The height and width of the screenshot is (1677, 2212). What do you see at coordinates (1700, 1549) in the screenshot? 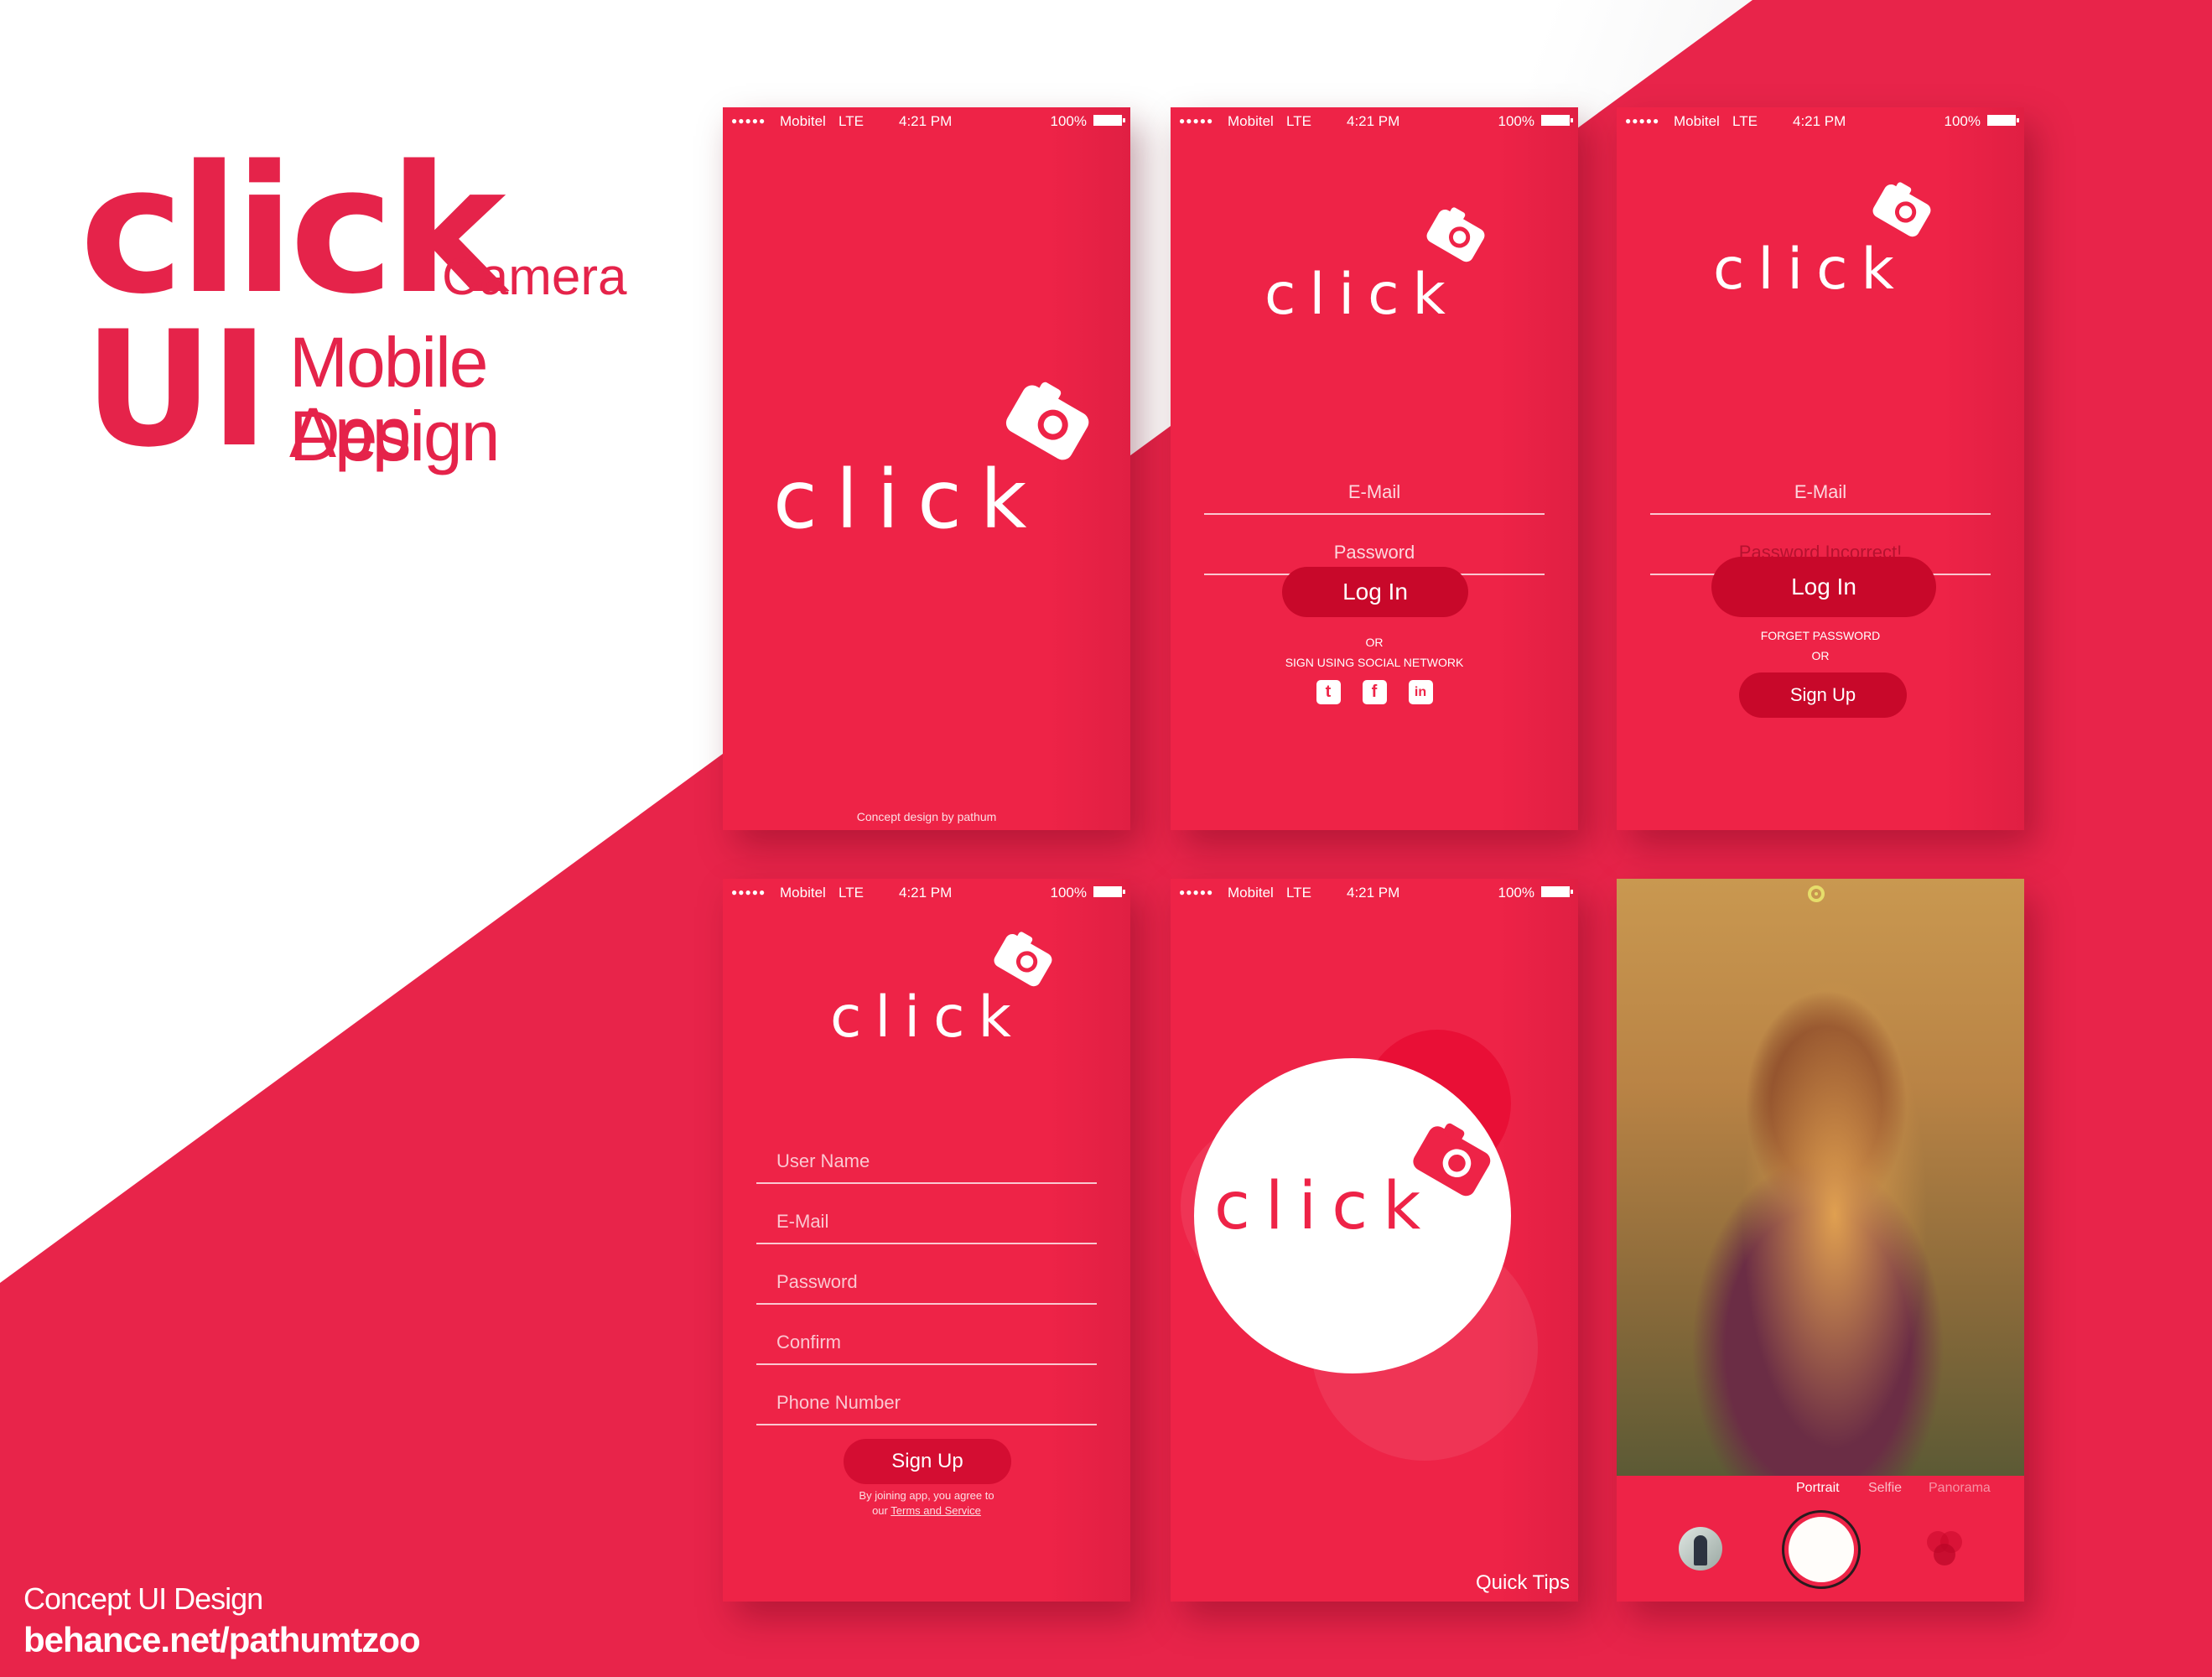
I see `gallery-thumbnail` at bounding box center [1700, 1549].